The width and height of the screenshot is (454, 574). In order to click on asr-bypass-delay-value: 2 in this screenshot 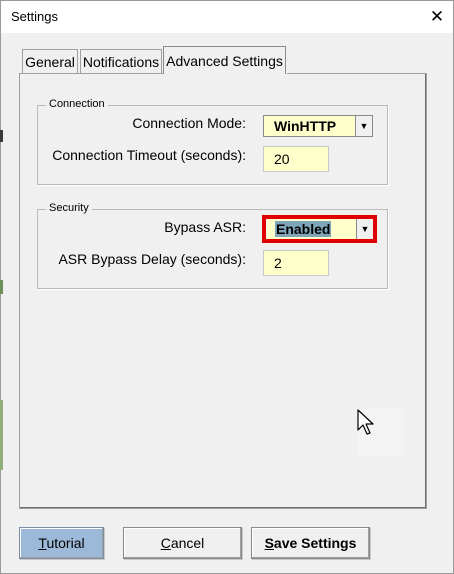, I will do `click(278, 263)`.